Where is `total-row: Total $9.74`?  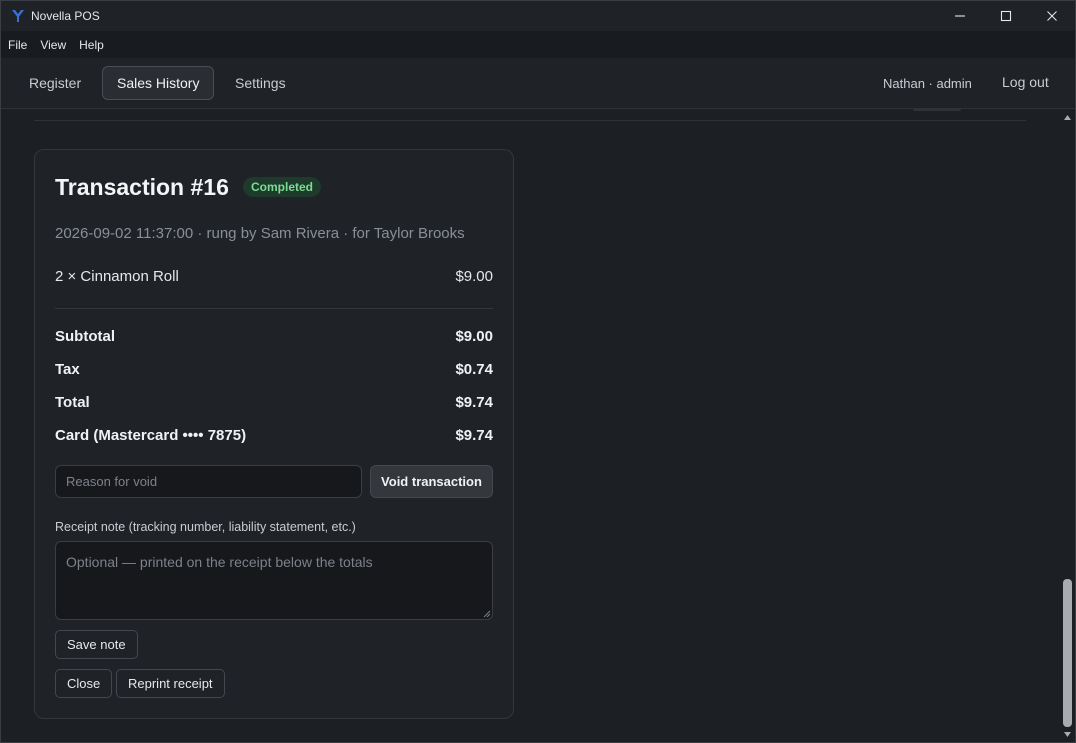 total-row: Total $9.74 is located at coordinates (274, 402).